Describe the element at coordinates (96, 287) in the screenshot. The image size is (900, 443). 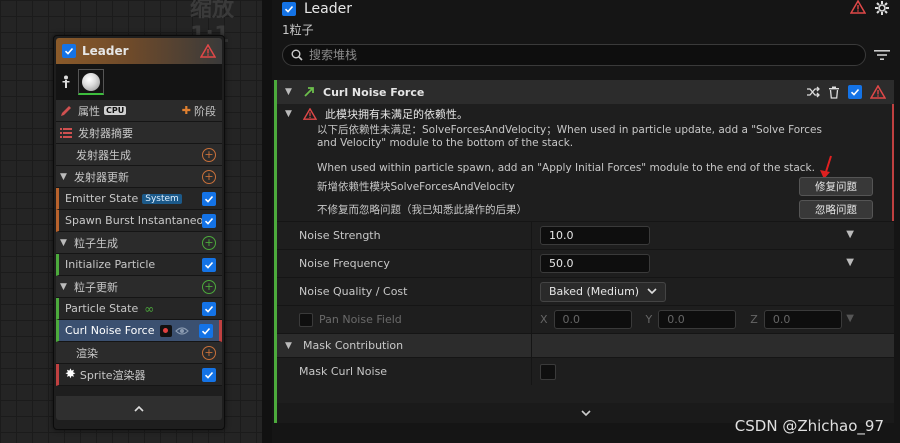
I see `particle-update-label: 粒子更新` at that location.